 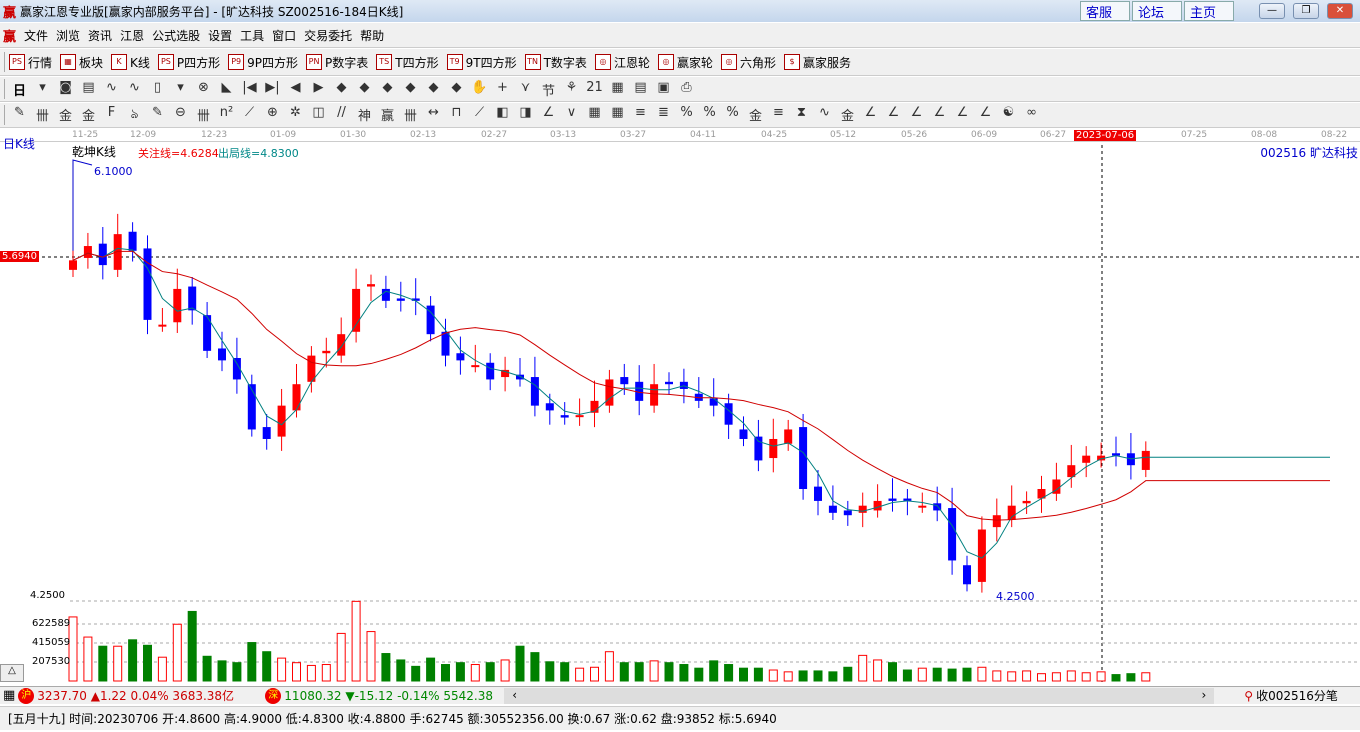 I want to click on tool-icon: ↔, so click(x=433, y=115).